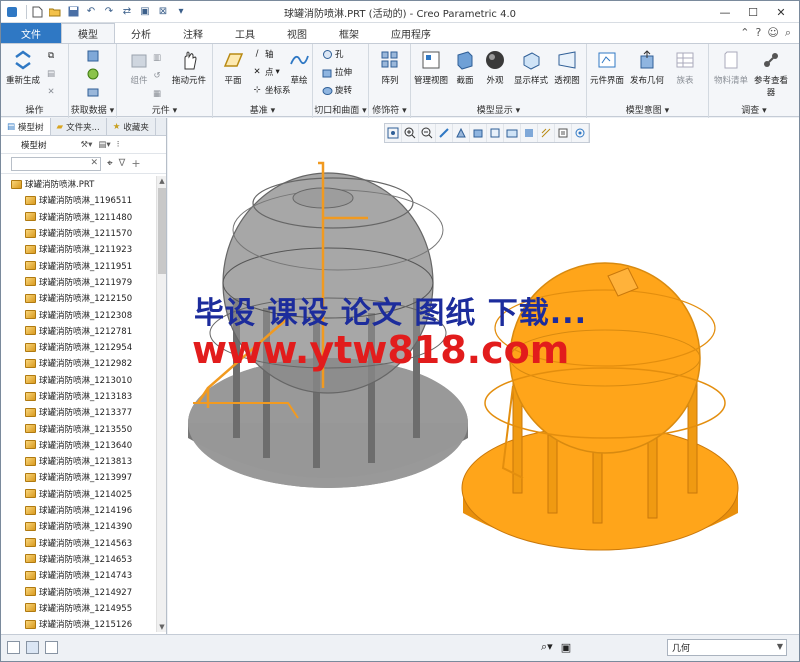 This screenshot has height=662, width=800. Describe the element at coordinates (51, 647) in the screenshot. I see `full-screen-icon` at that location.